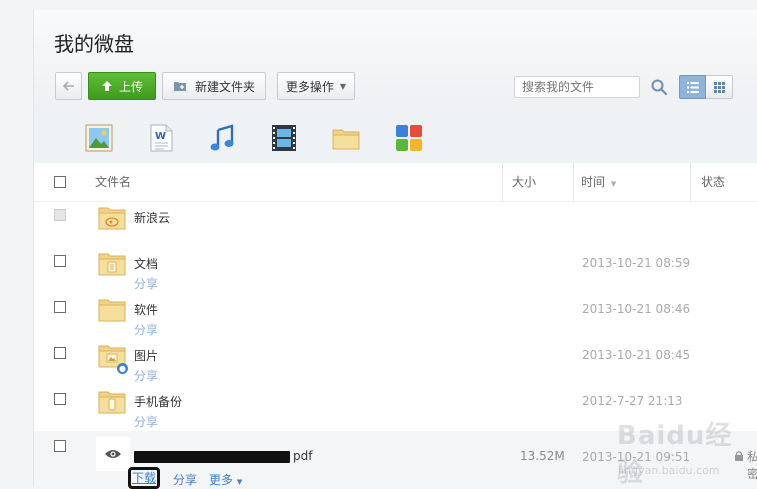 The image size is (757, 489). I want to click on list-view-button, so click(692, 87).